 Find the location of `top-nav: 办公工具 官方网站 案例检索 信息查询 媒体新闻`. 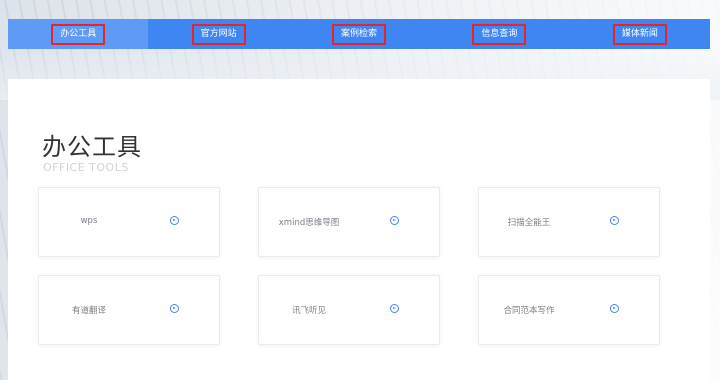

top-nav: 办公工具 官方网站 案例检索 信息查询 媒体新闻 is located at coordinates (359, 34).